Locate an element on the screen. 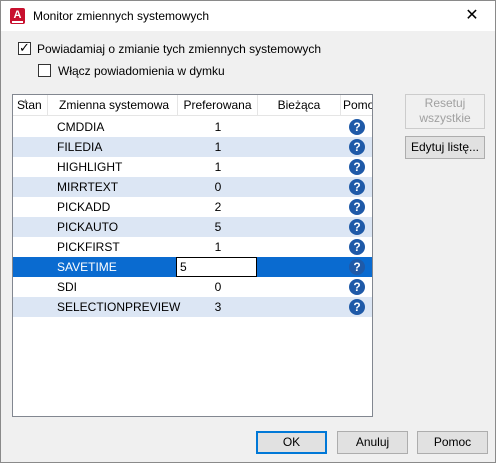 The image size is (496, 463). ok-button: OK is located at coordinates (291, 442).